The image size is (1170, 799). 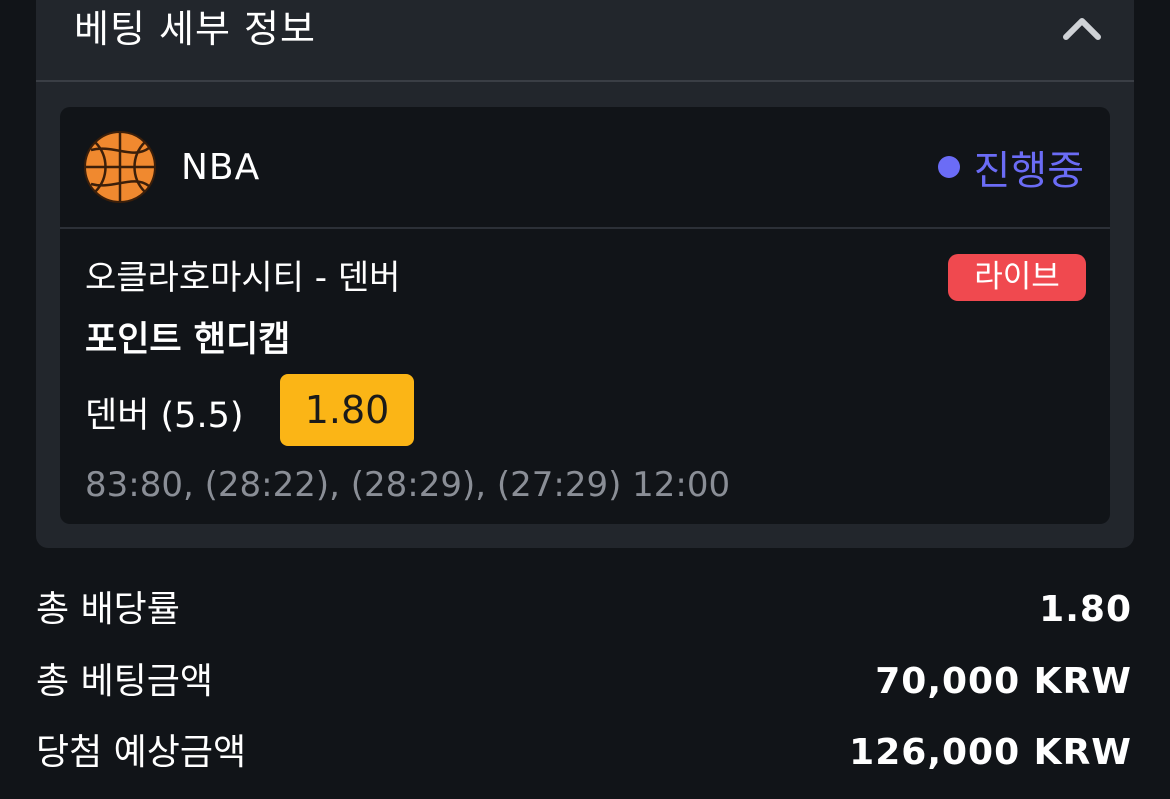 I want to click on league-name: NBA, so click(x=221, y=167).